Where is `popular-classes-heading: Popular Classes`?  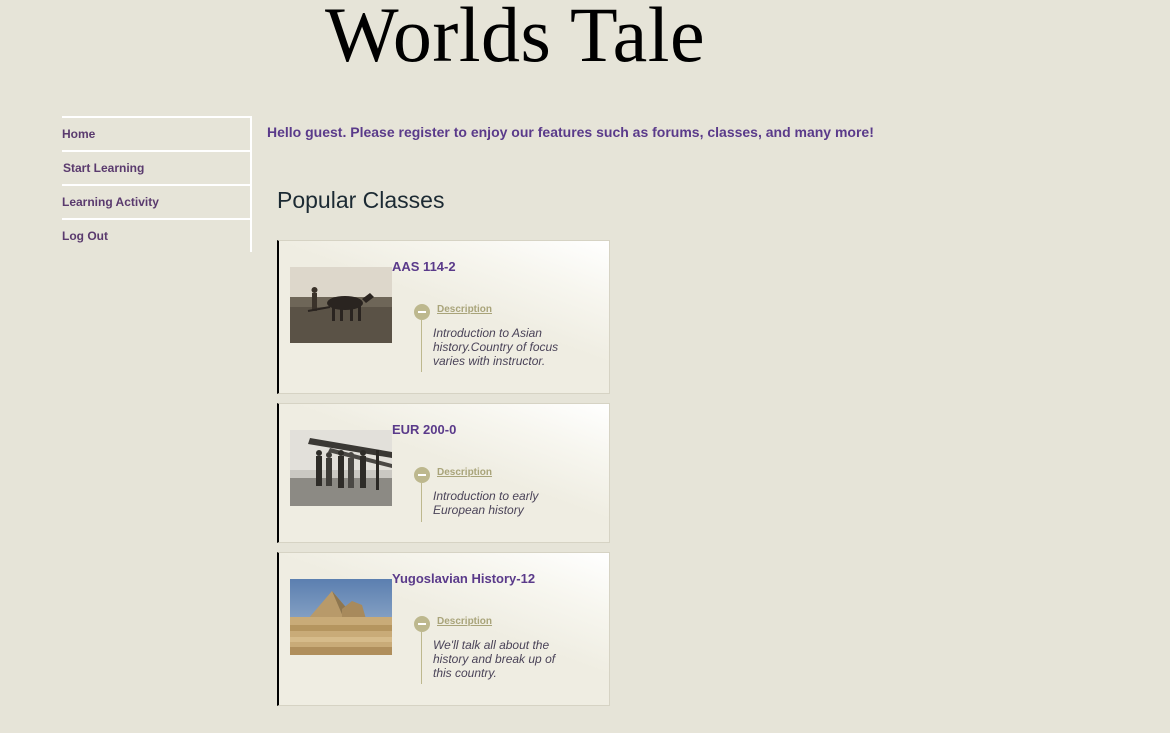 popular-classes-heading: Popular Classes is located at coordinates (361, 200).